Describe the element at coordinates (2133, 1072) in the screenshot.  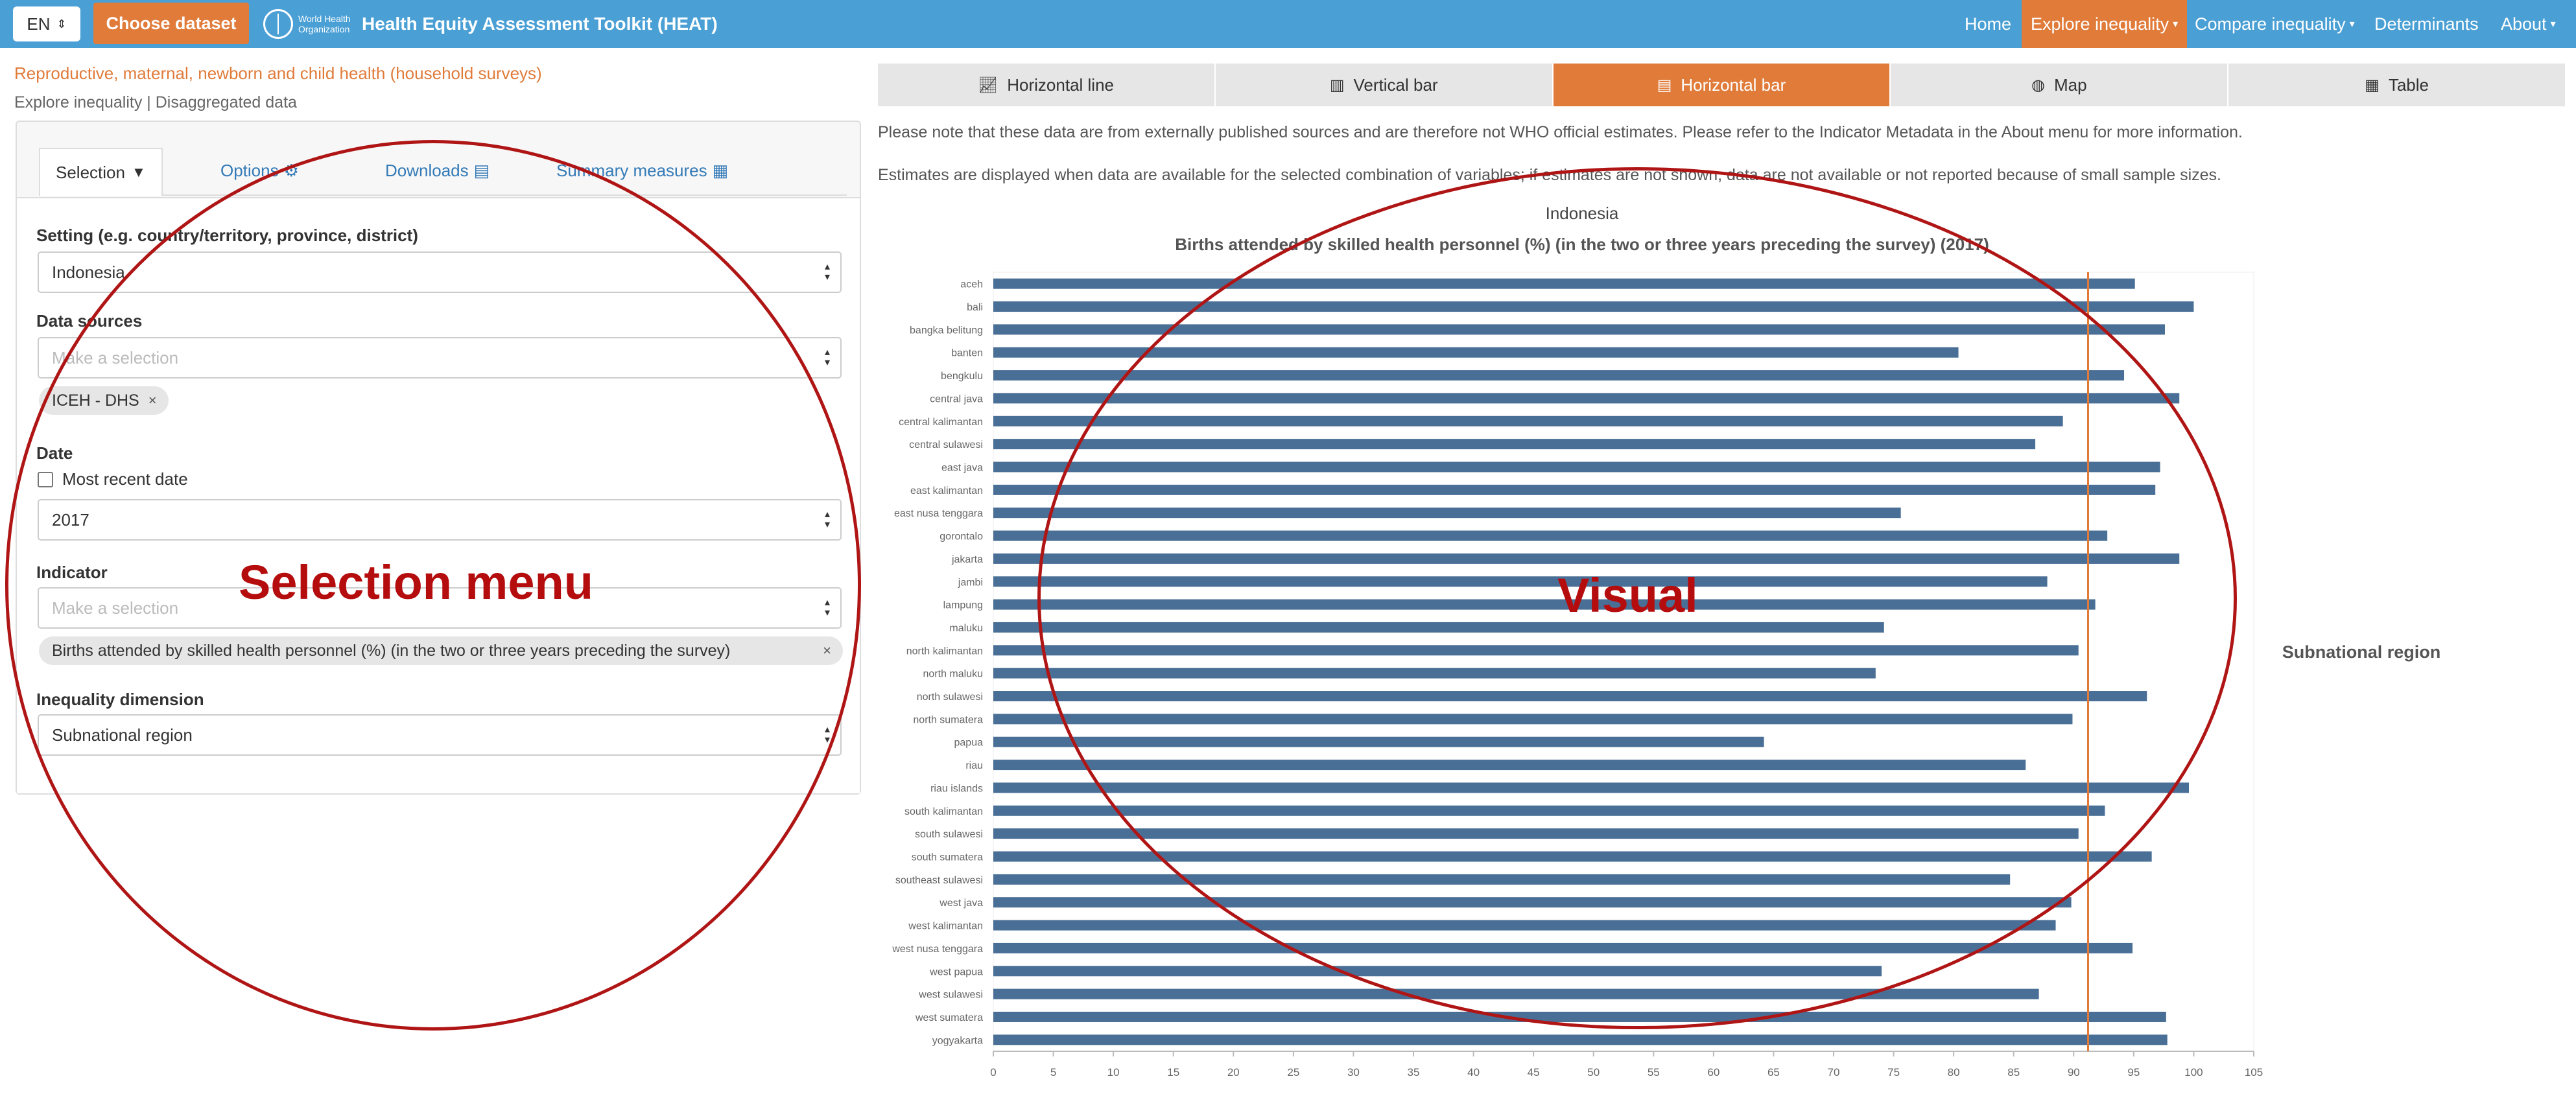
I see `x-tick-label: 95` at that location.